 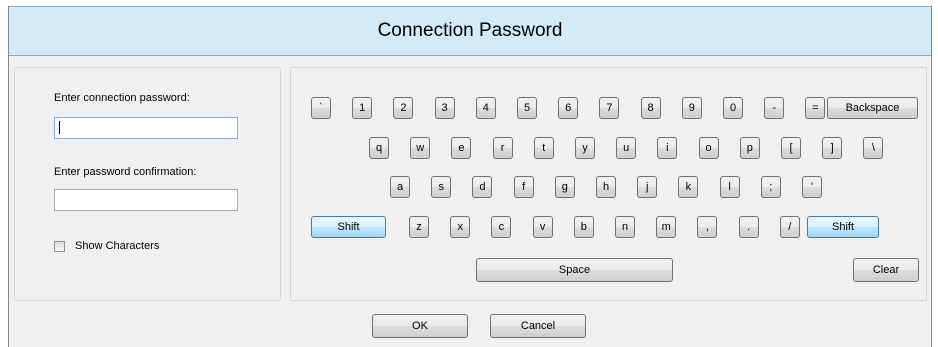 What do you see at coordinates (774, 108) in the screenshot?
I see `key-11: -` at bounding box center [774, 108].